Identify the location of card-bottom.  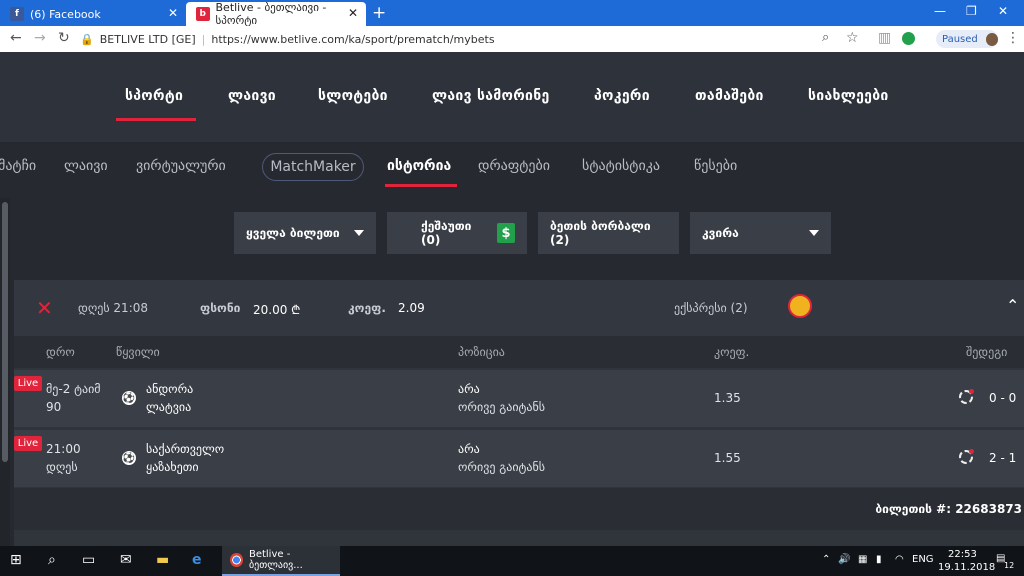
(519, 538).